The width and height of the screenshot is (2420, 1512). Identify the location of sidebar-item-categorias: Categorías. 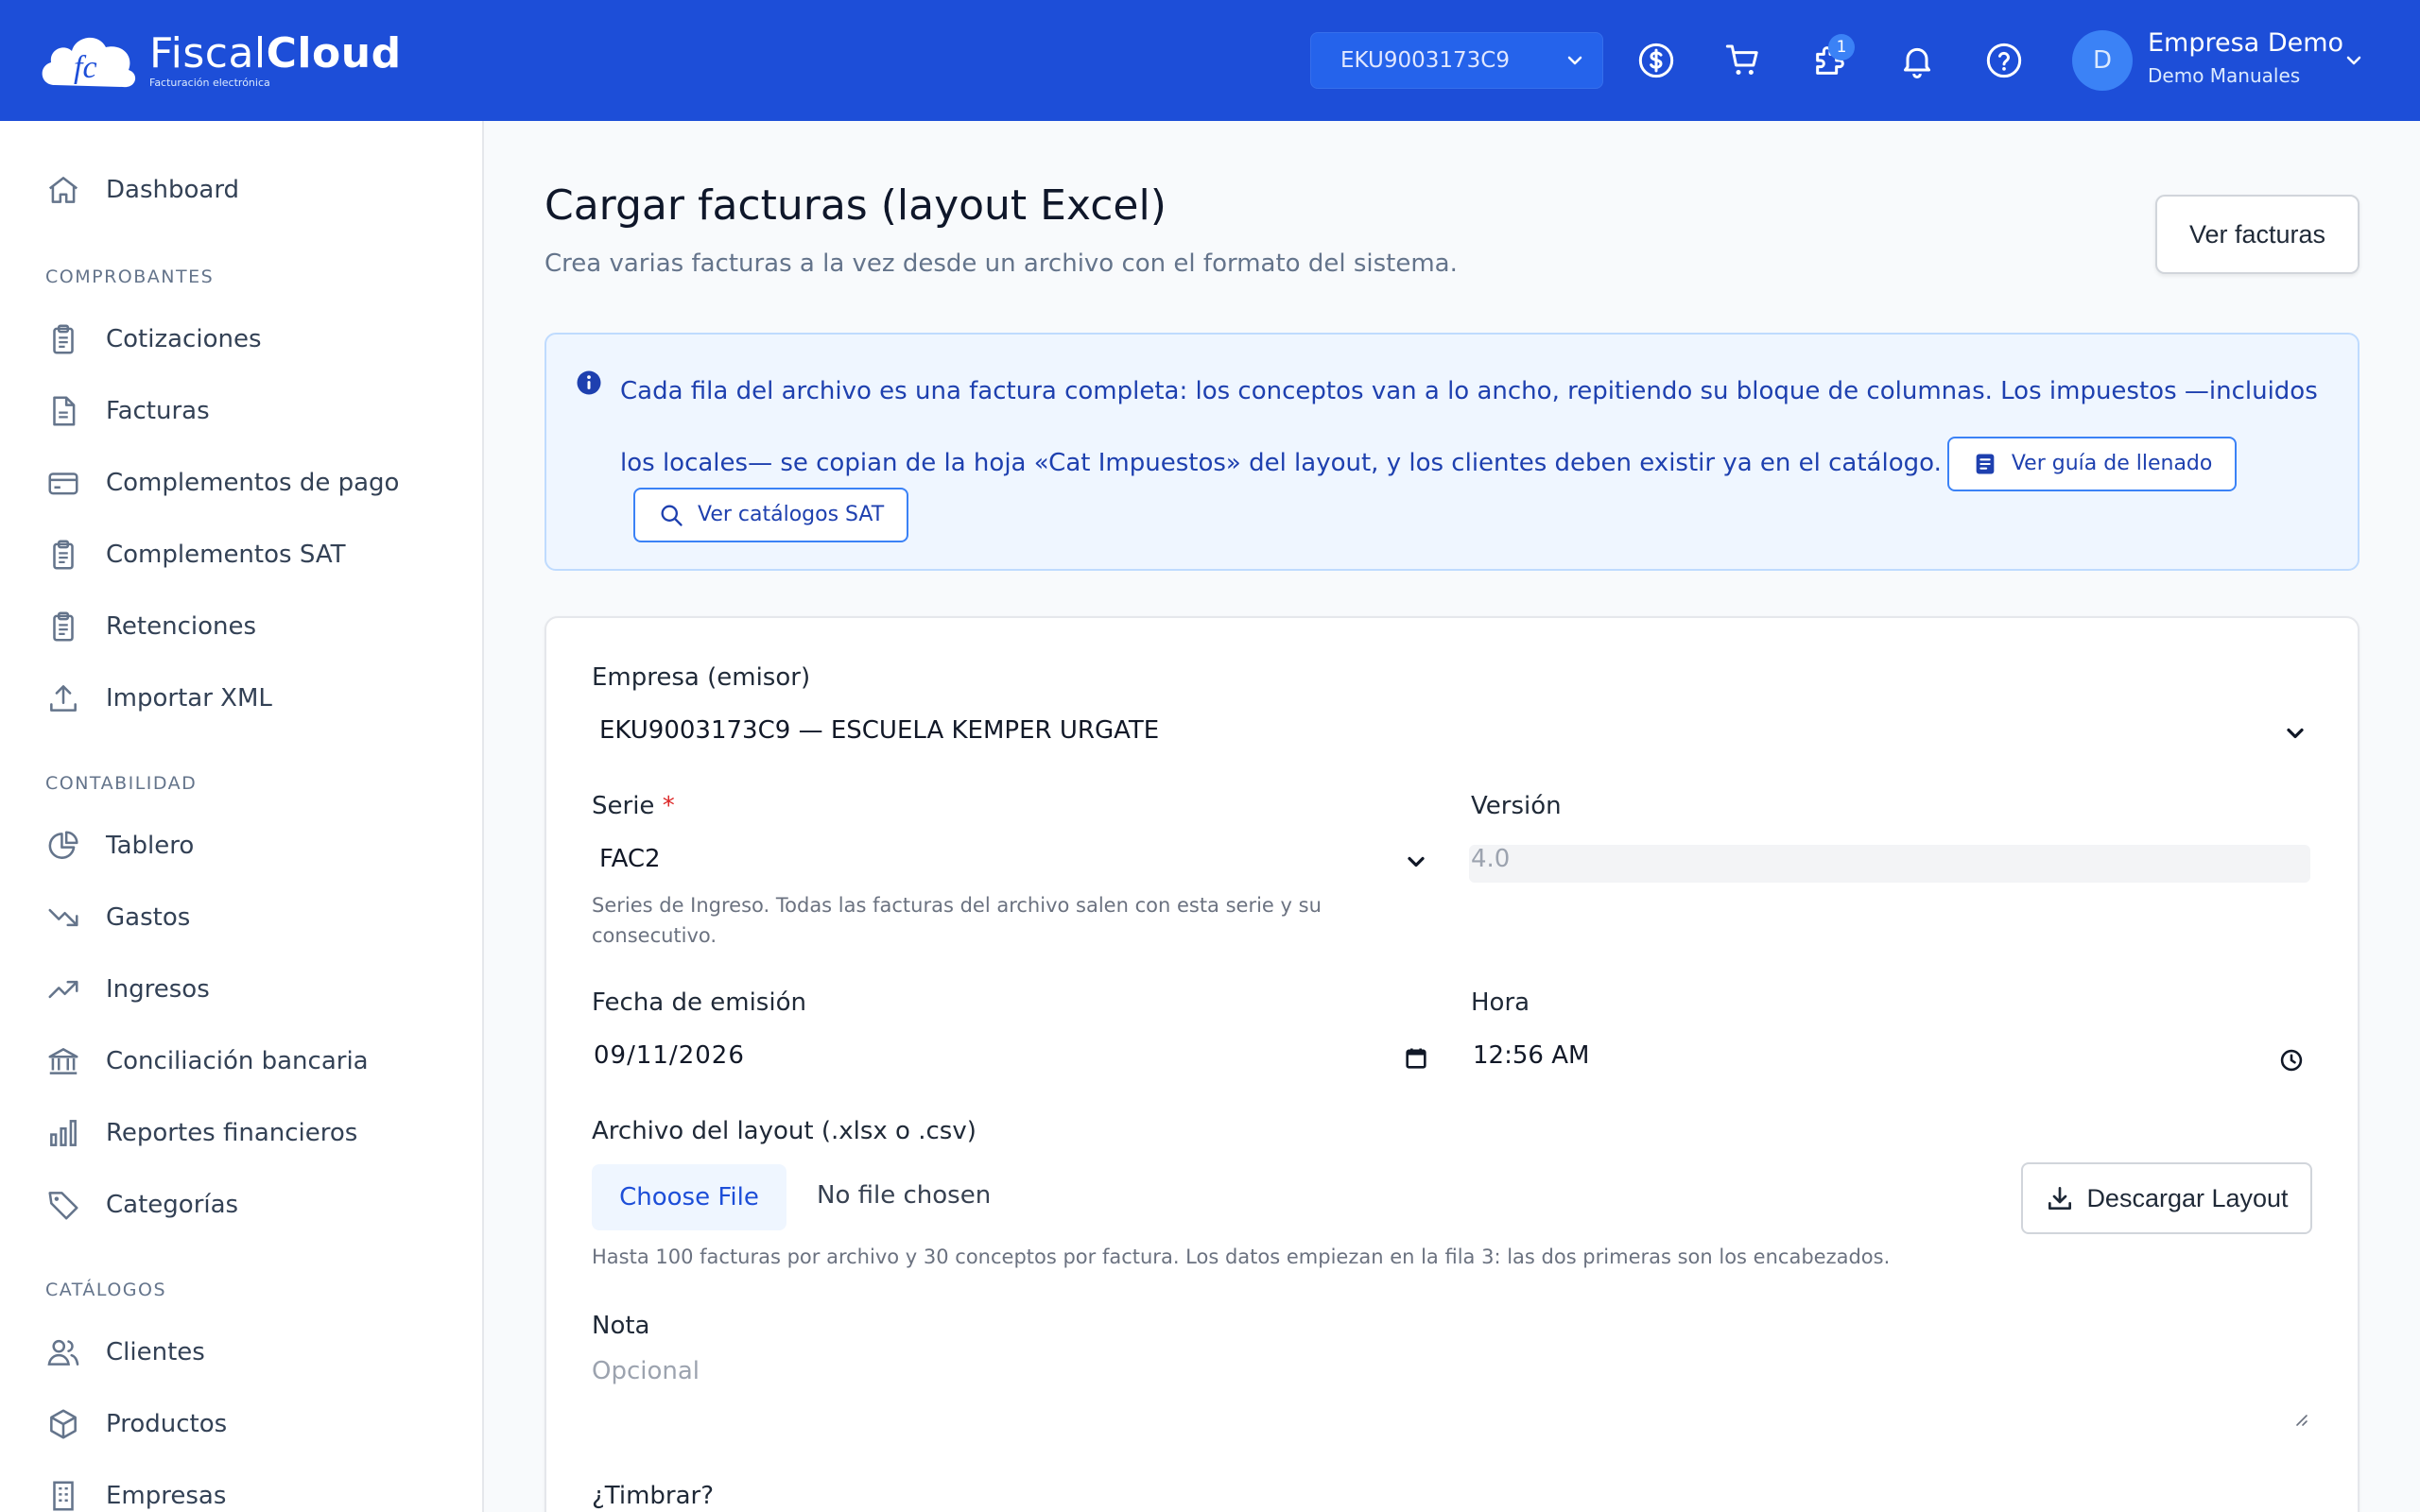
(141, 1204).